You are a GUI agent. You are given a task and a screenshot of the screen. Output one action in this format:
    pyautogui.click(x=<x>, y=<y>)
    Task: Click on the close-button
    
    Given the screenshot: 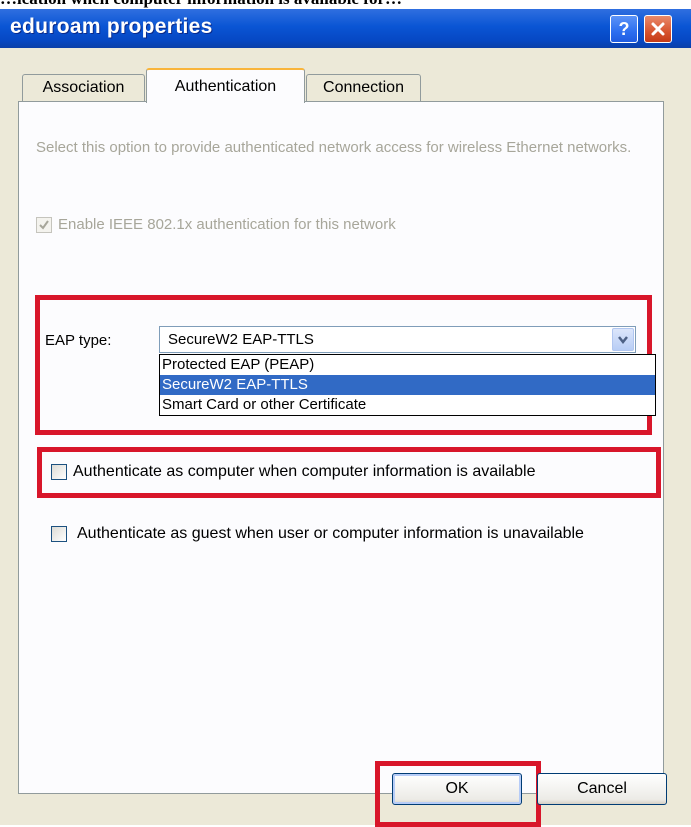 What is the action you would take?
    pyautogui.click(x=658, y=29)
    